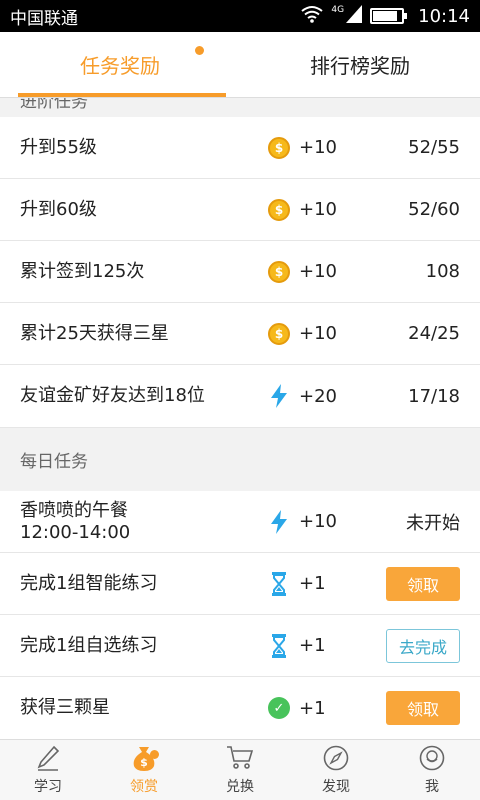 The width and height of the screenshot is (480, 800). What do you see at coordinates (433, 523) in the screenshot?
I see `task-status: 未开始` at bounding box center [433, 523].